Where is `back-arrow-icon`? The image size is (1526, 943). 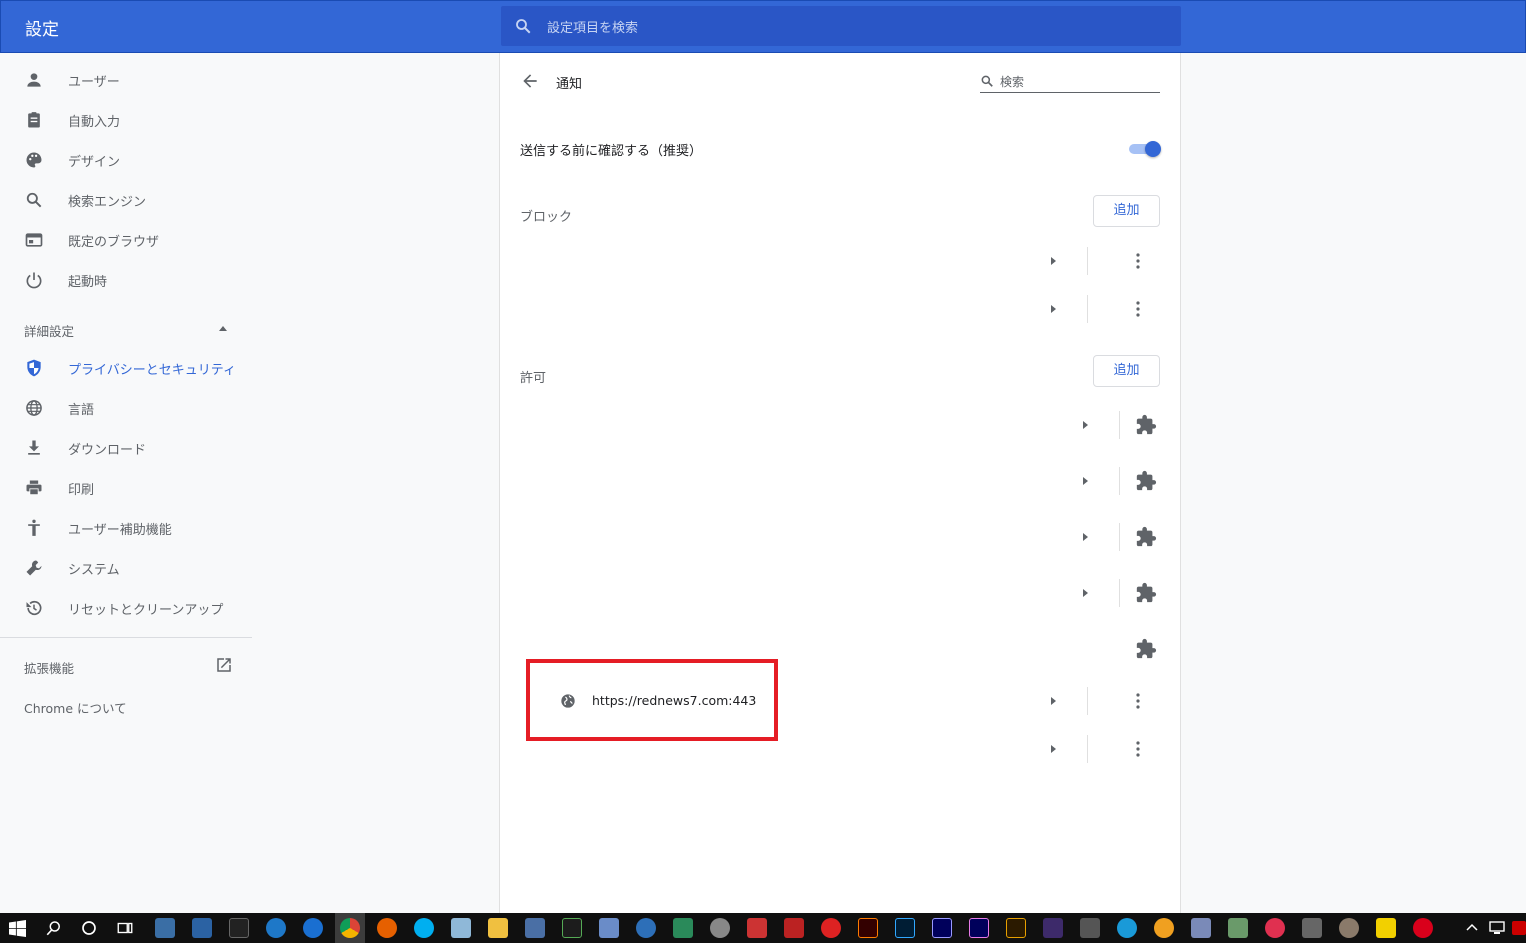 back-arrow-icon is located at coordinates (530, 81).